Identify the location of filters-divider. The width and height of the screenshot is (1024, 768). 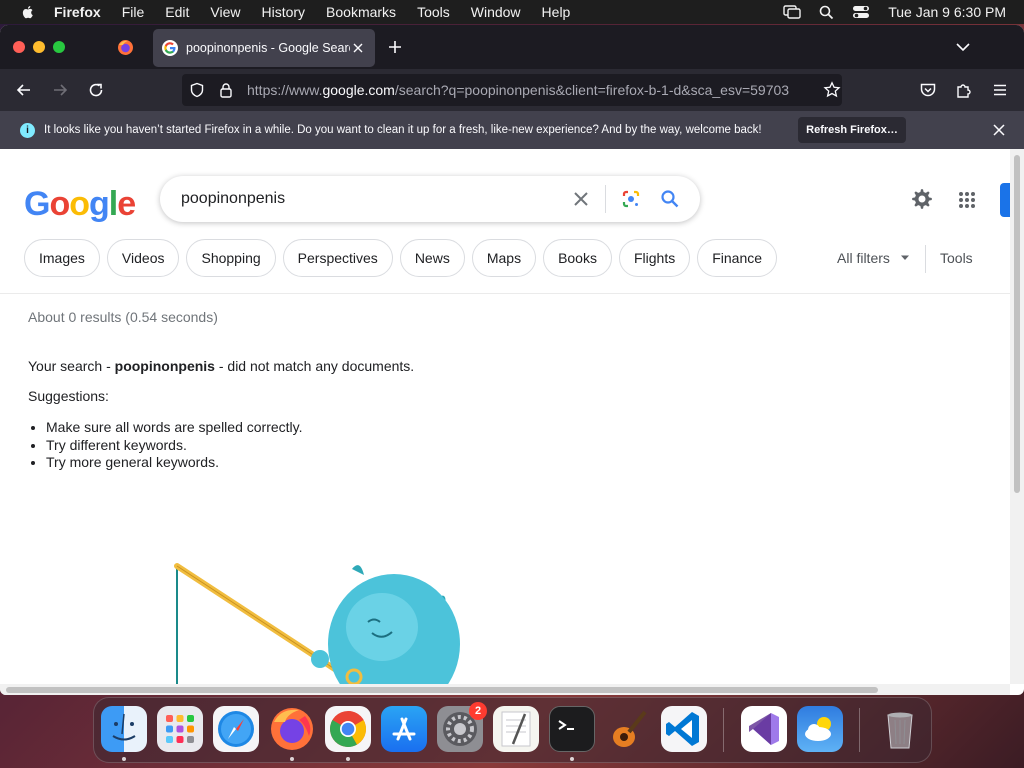
(925, 259).